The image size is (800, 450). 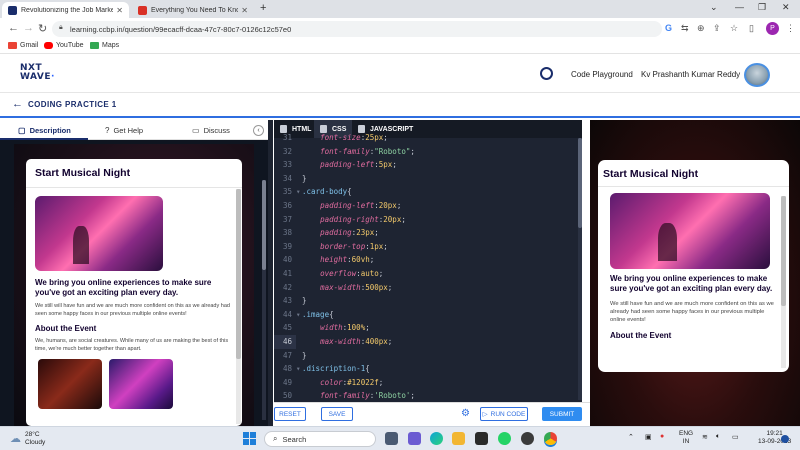 What do you see at coordinates (631, 437) in the screenshot?
I see `chevron-up-icon: ⌃` at bounding box center [631, 437].